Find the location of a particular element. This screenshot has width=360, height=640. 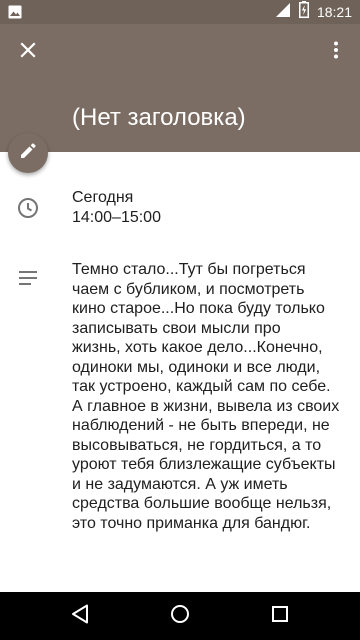

event-date: Сегодня is located at coordinates (103, 197).